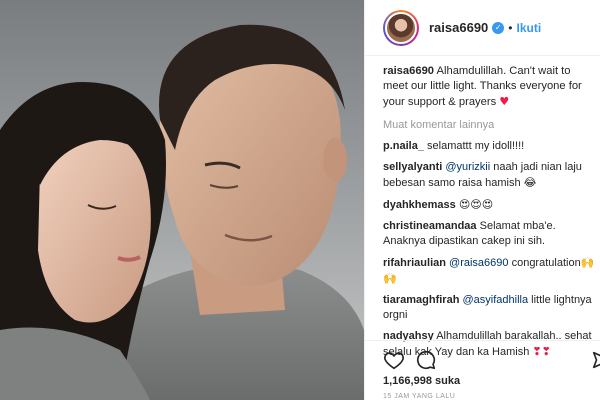  I want to click on likes-count: 1,166,998 suka, so click(421, 381).